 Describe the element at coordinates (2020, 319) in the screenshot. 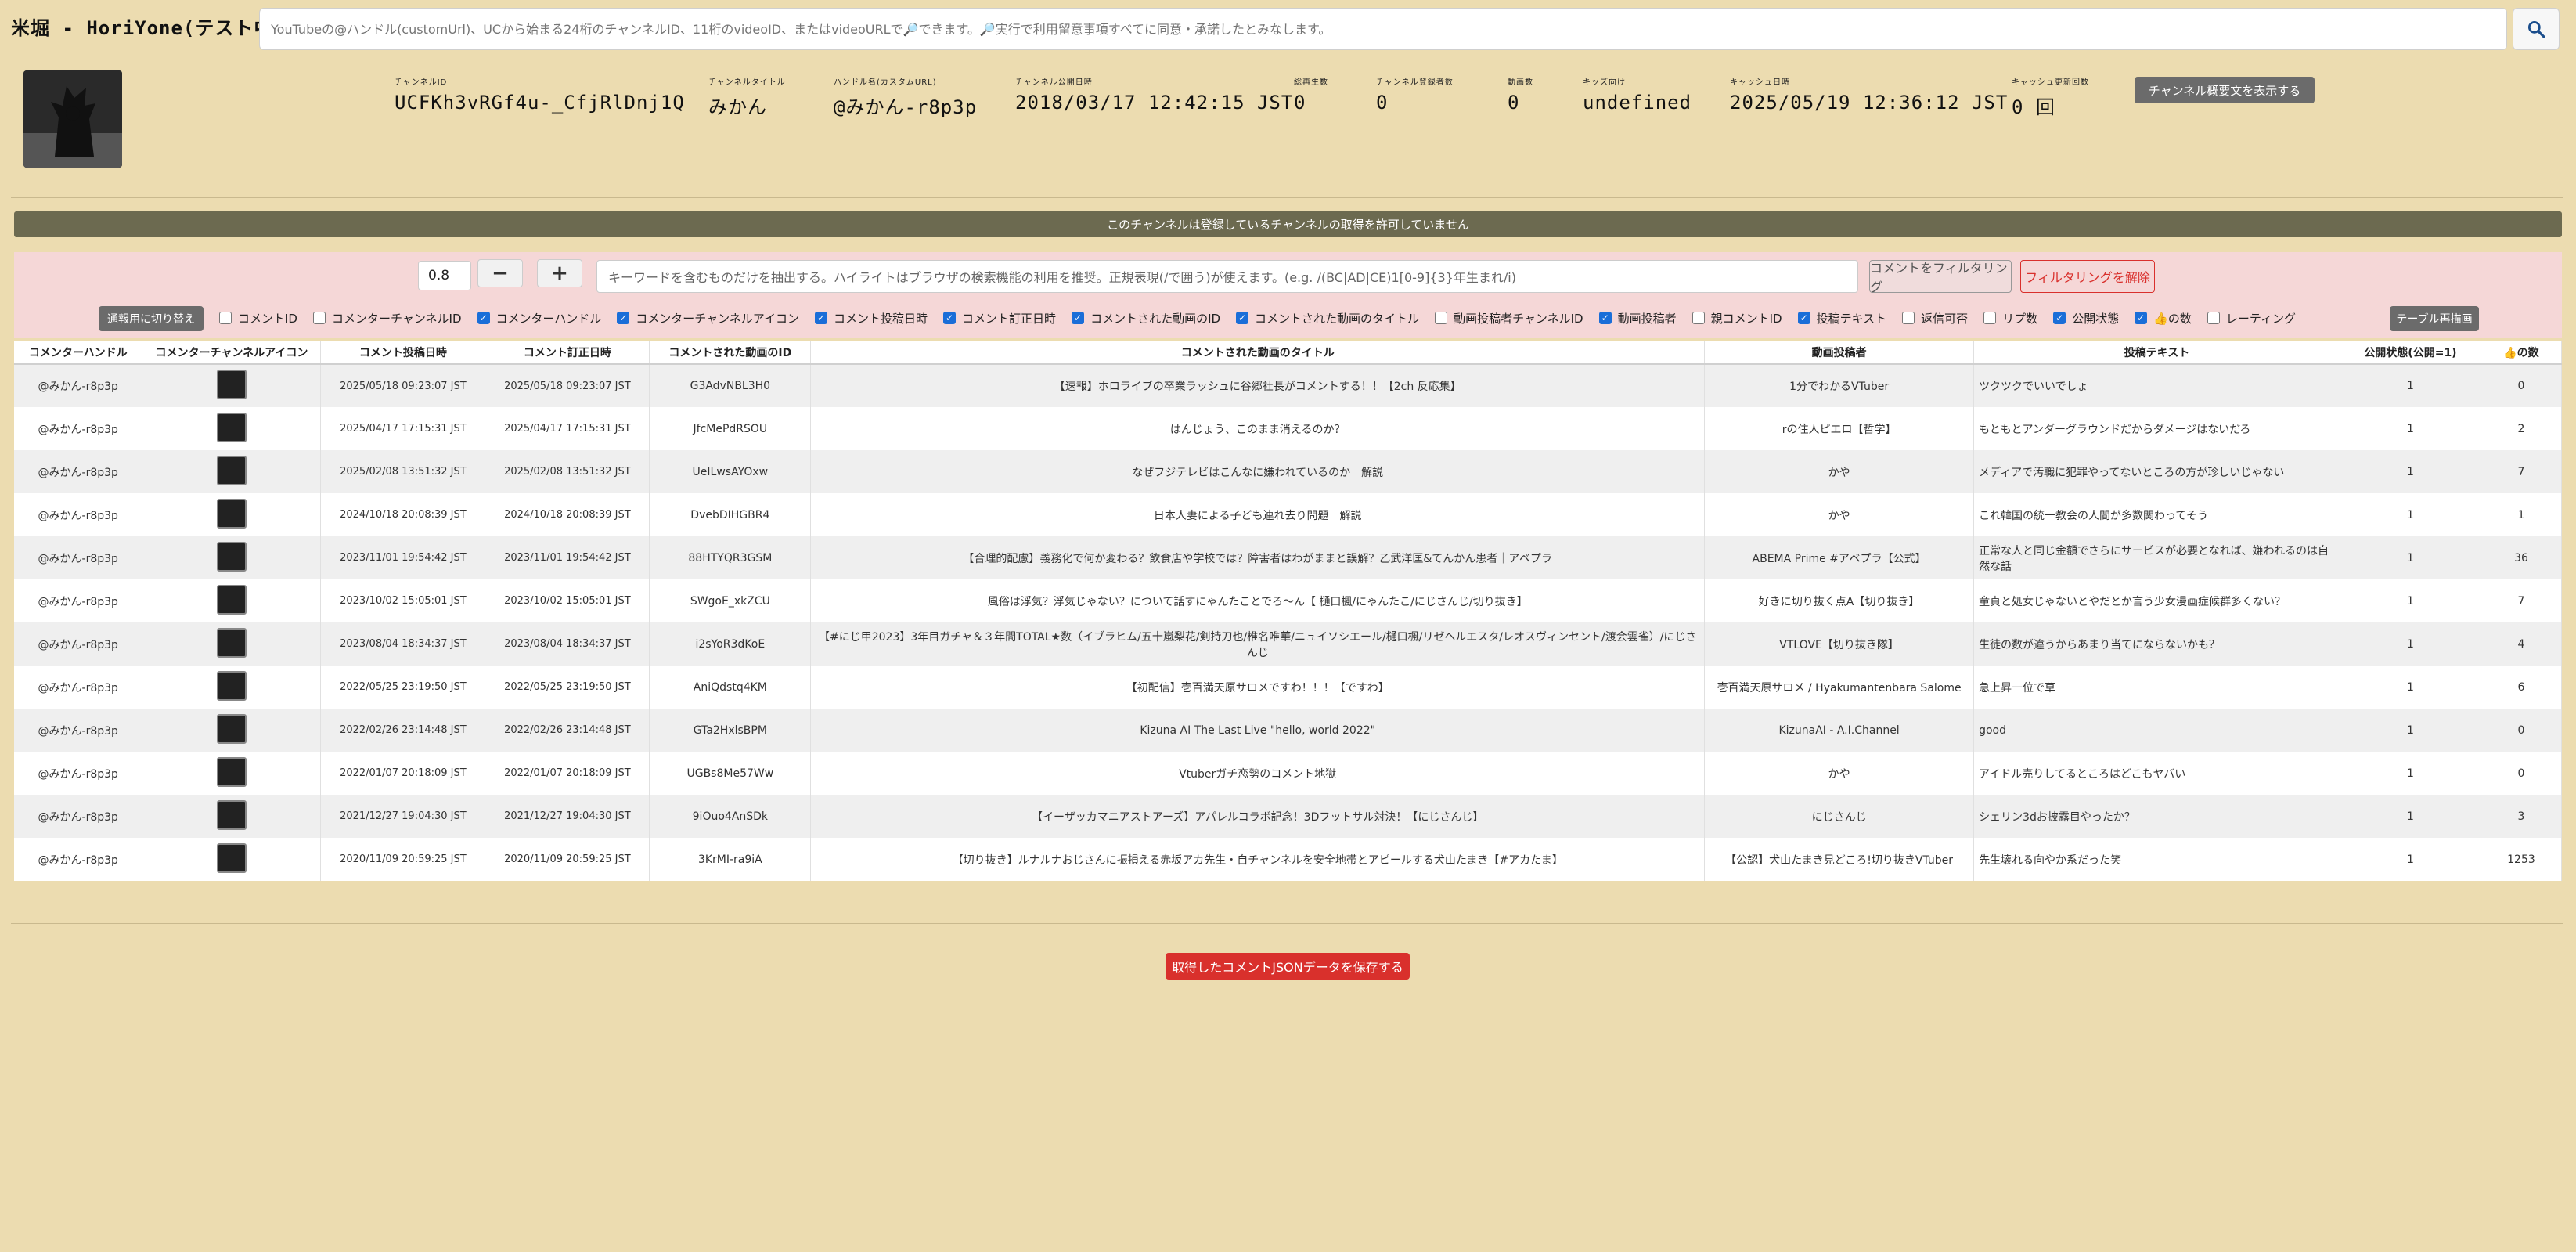

I see `column-checkbox-label: リプ数` at that location.